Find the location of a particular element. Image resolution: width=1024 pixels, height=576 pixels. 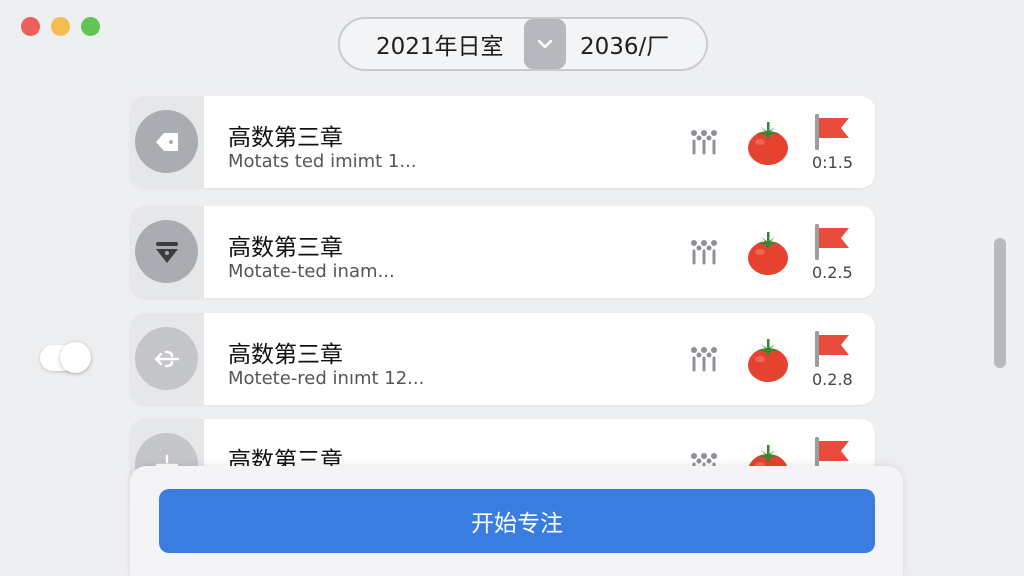

tag-icon is located at coordinates (166, 141).